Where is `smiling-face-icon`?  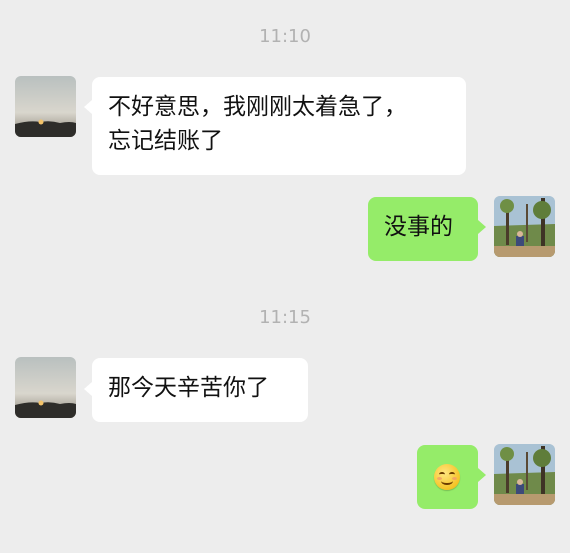 smiling-face-icon is located at coordinates (447, 477).